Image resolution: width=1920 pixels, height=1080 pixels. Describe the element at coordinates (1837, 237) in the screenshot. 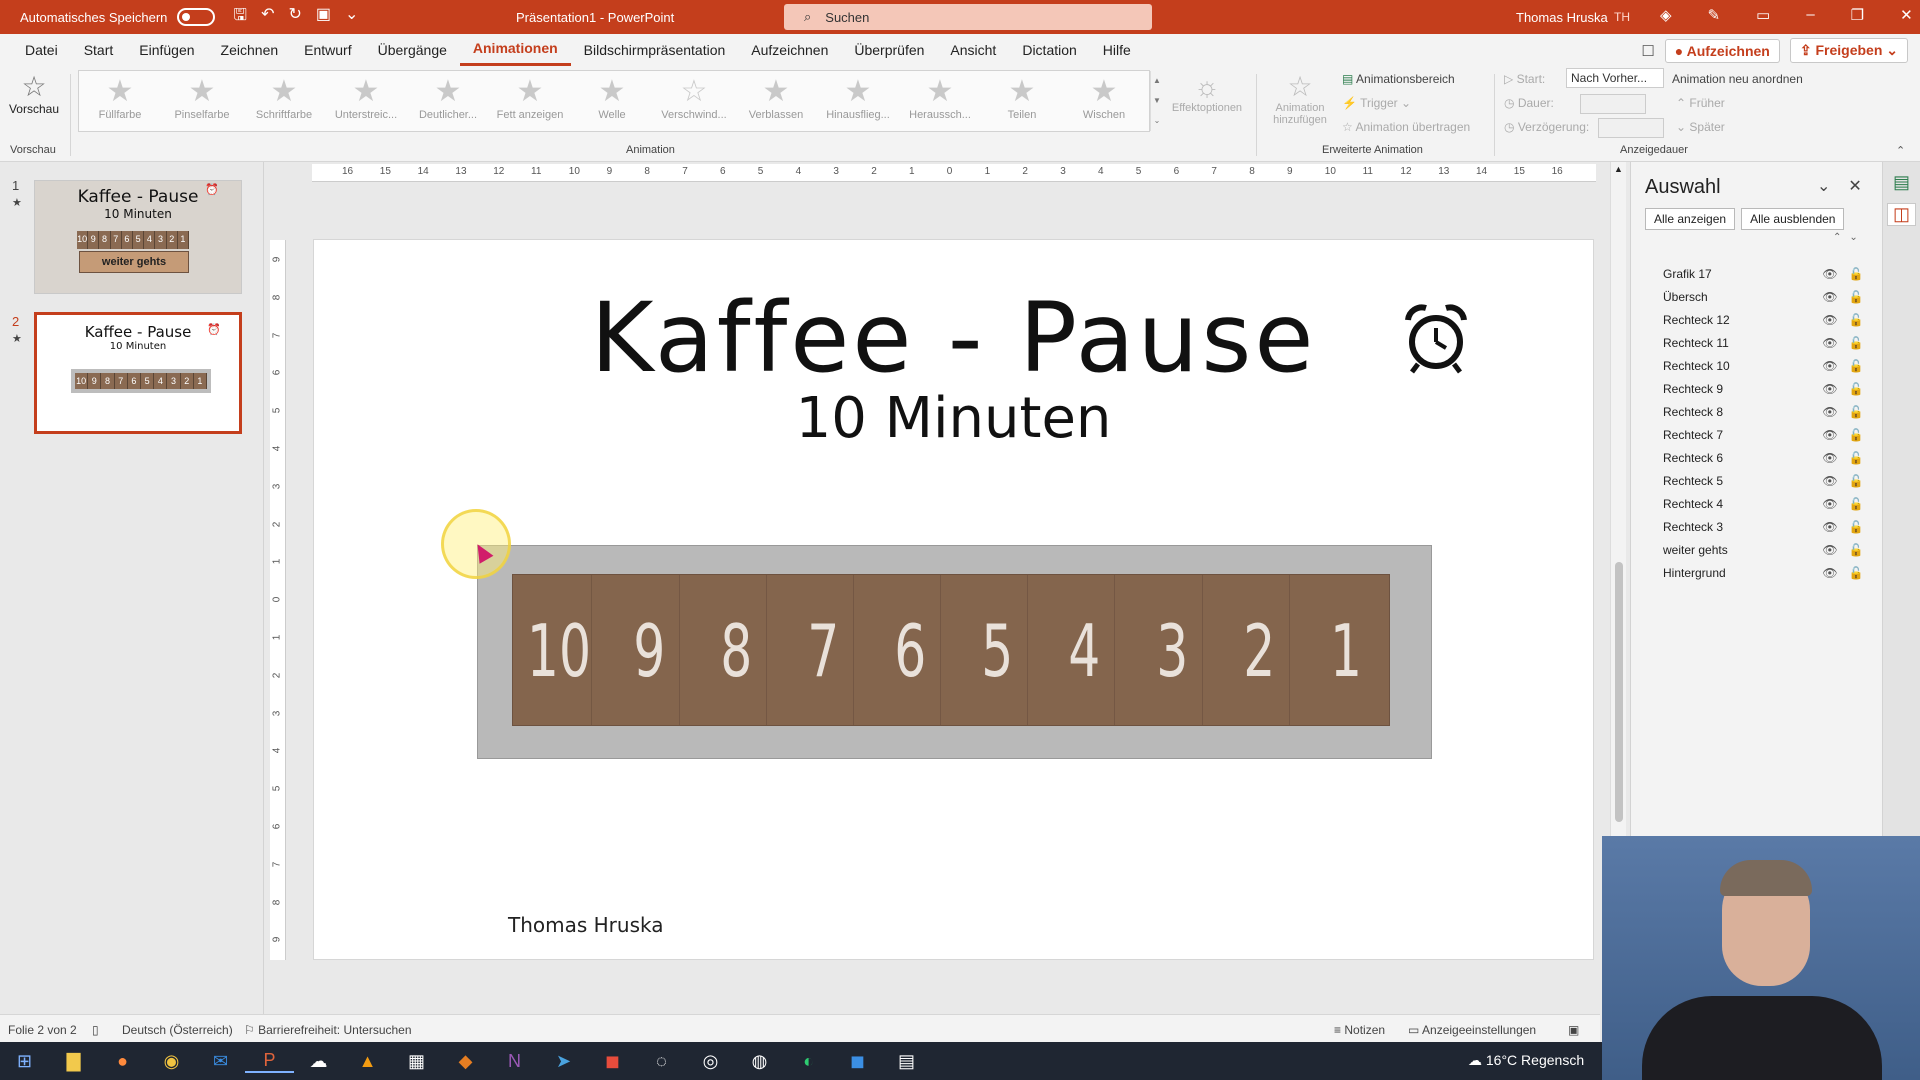

I see `bring-forward-icon: ⌃` at that location.